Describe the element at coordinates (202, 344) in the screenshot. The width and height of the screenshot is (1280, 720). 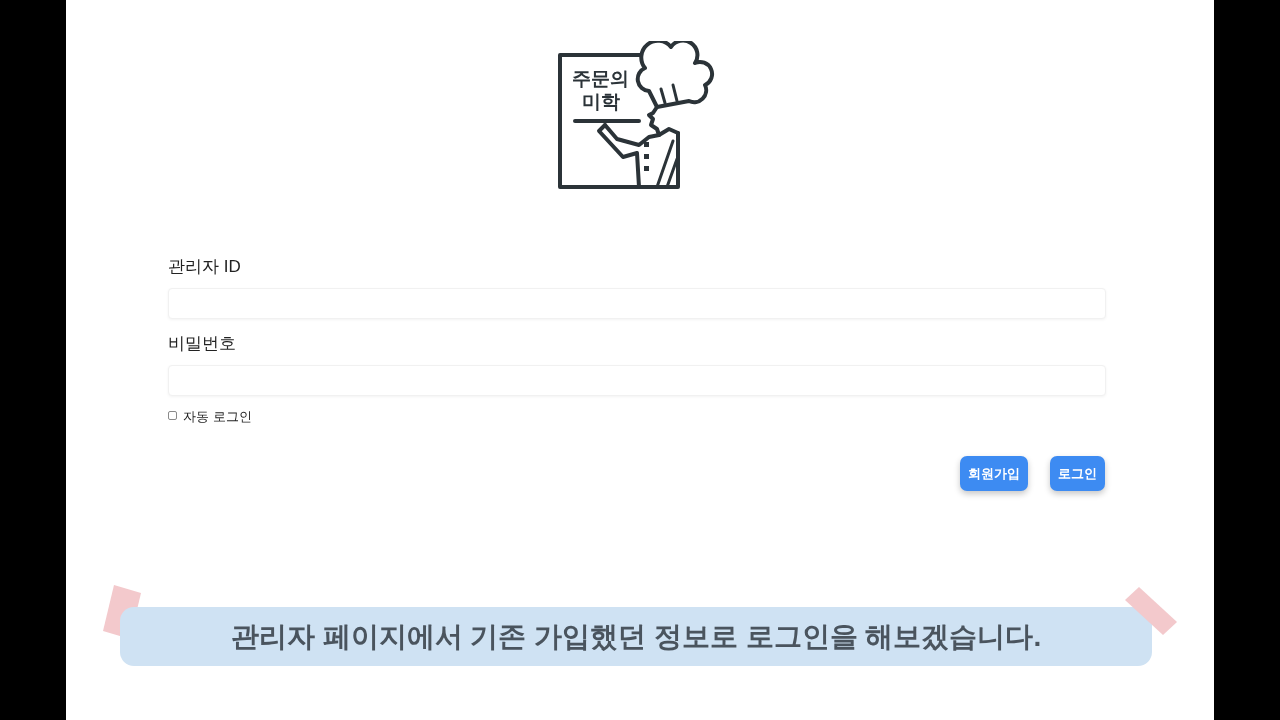
I see `field-label: 비밀번호` at that location.